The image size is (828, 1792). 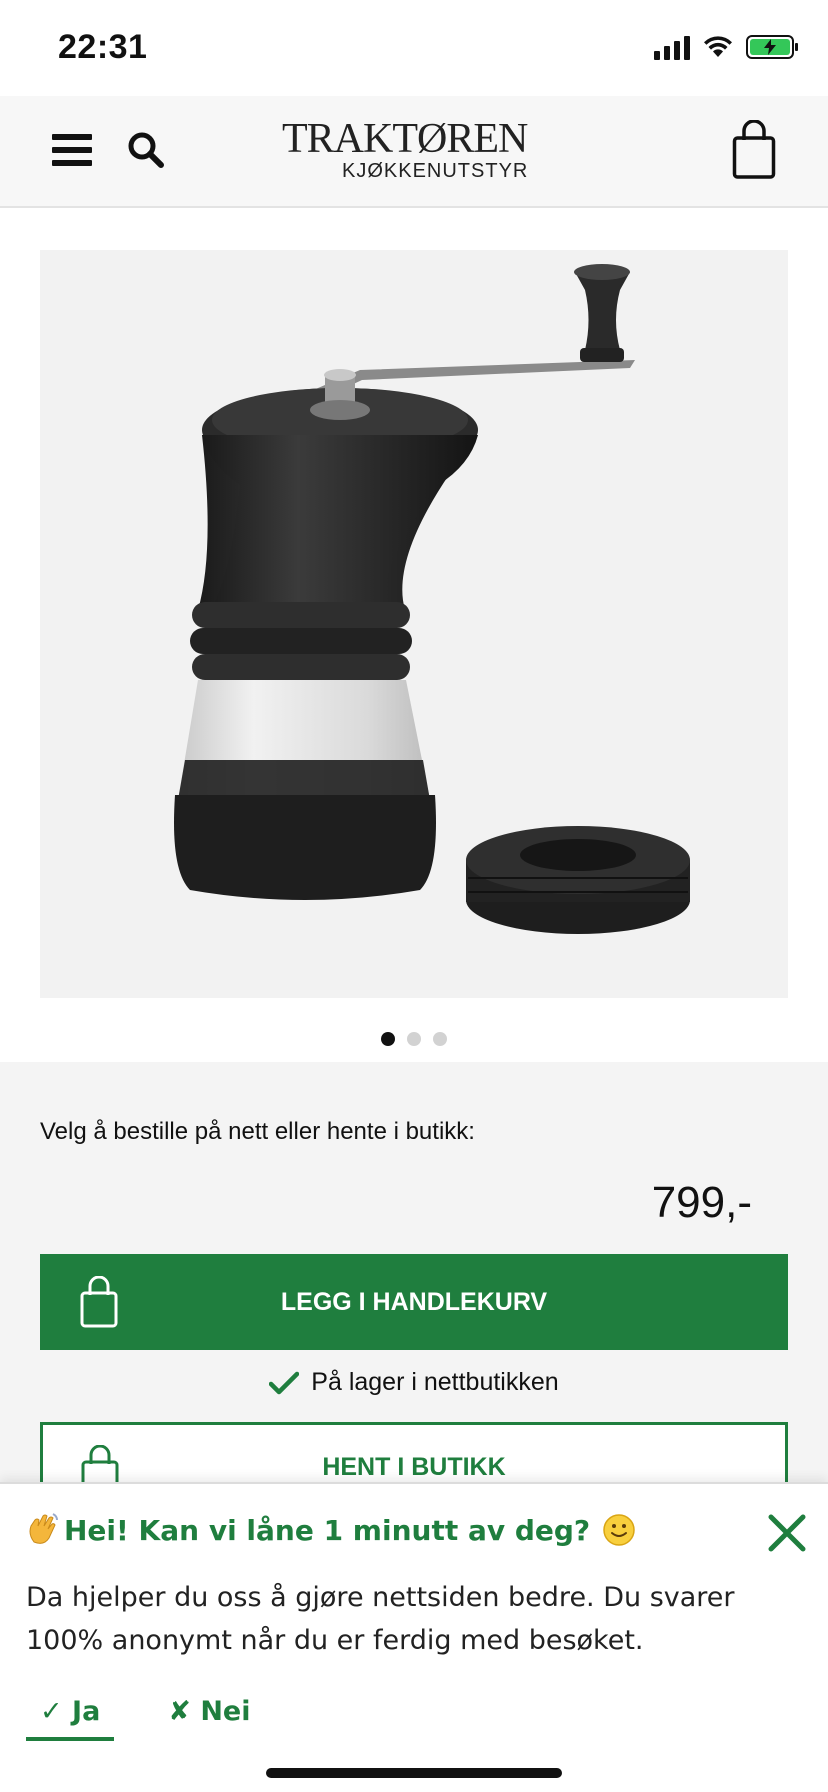 I want to click on waving-hand-icon, so click(x=43, y=1528).